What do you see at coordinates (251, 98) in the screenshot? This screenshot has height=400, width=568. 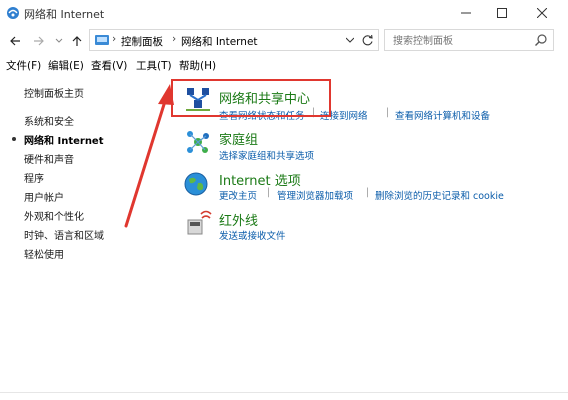 I see `highlight-box` at bounding box center [251, 98].